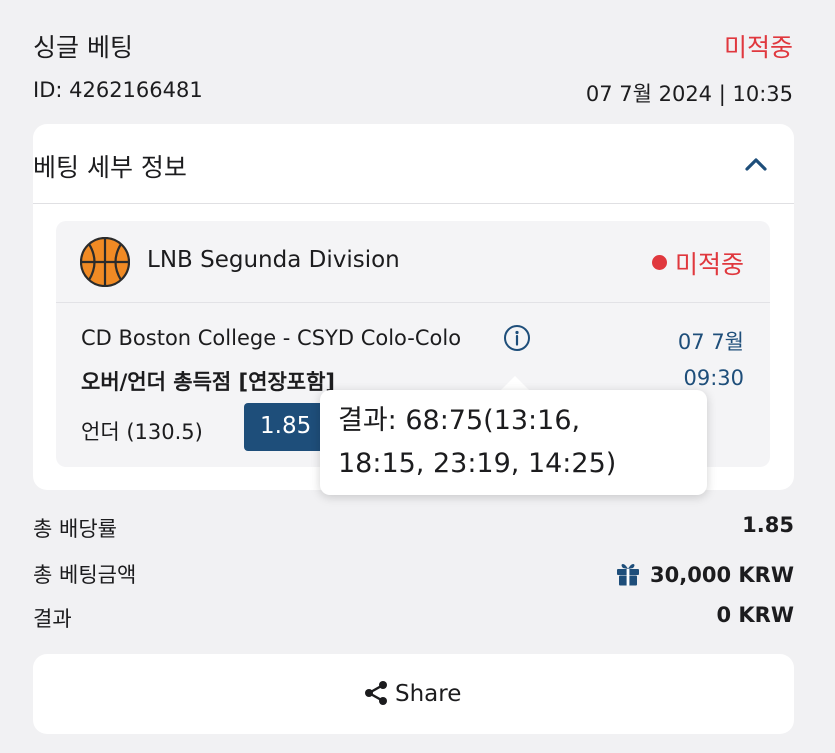 The image size is (835, 753). What do you see at coordinates (142, 432) in the screenshot?
I see `event-selection: 언더 (130.5)` at bounding box center [142, 432].